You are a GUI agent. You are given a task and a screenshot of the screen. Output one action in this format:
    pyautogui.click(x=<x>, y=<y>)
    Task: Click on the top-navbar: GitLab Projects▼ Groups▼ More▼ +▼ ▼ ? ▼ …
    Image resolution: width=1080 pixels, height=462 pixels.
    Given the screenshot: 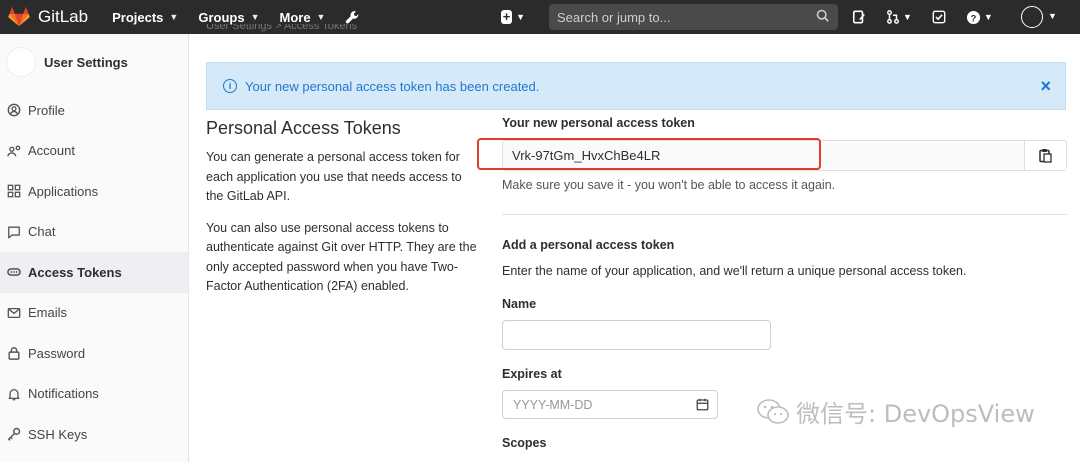 What is the action you would take?
    pyautogui.click(x=540, y=17)
    